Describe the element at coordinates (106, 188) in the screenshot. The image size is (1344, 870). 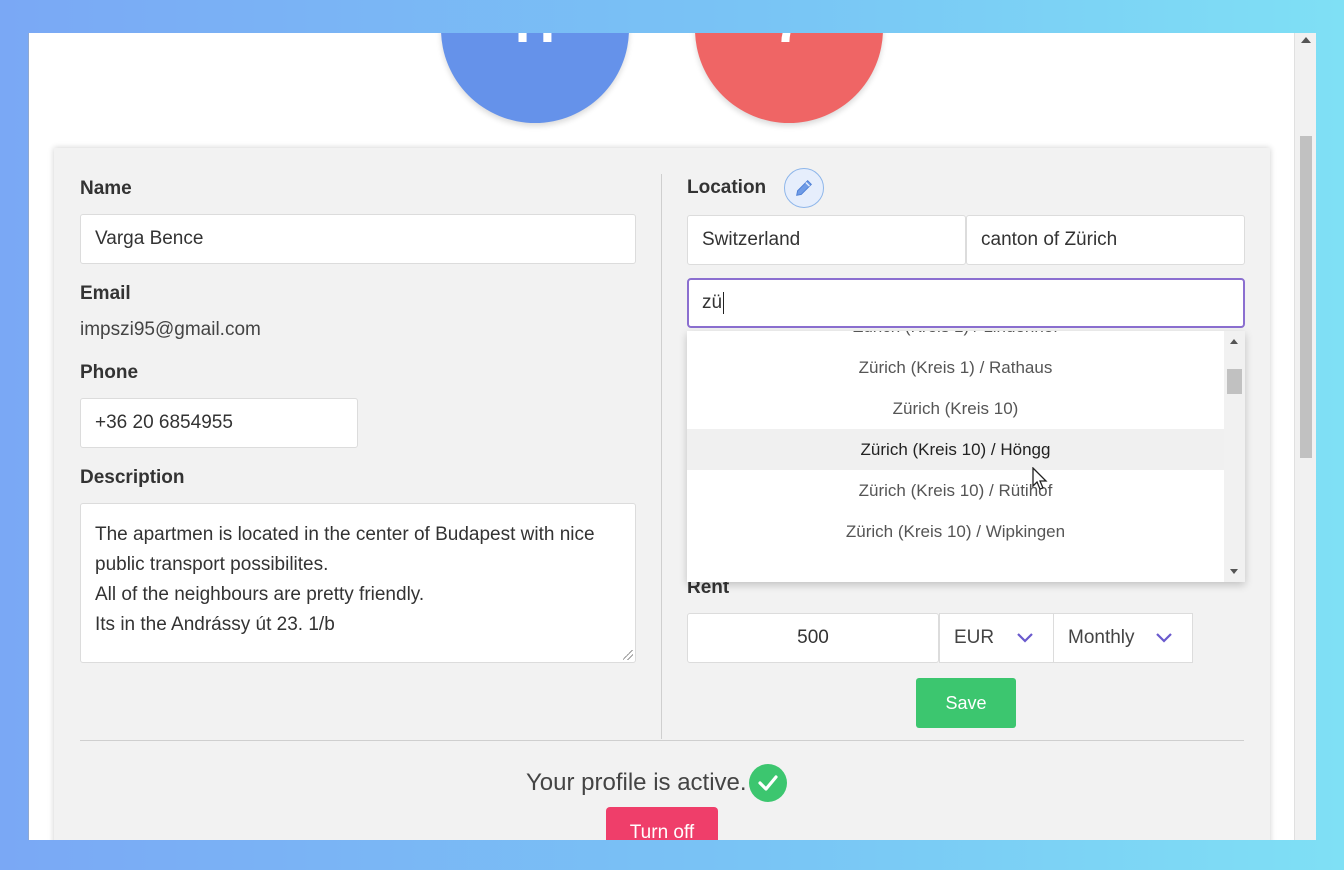
I see `name-label: Name` at that location.